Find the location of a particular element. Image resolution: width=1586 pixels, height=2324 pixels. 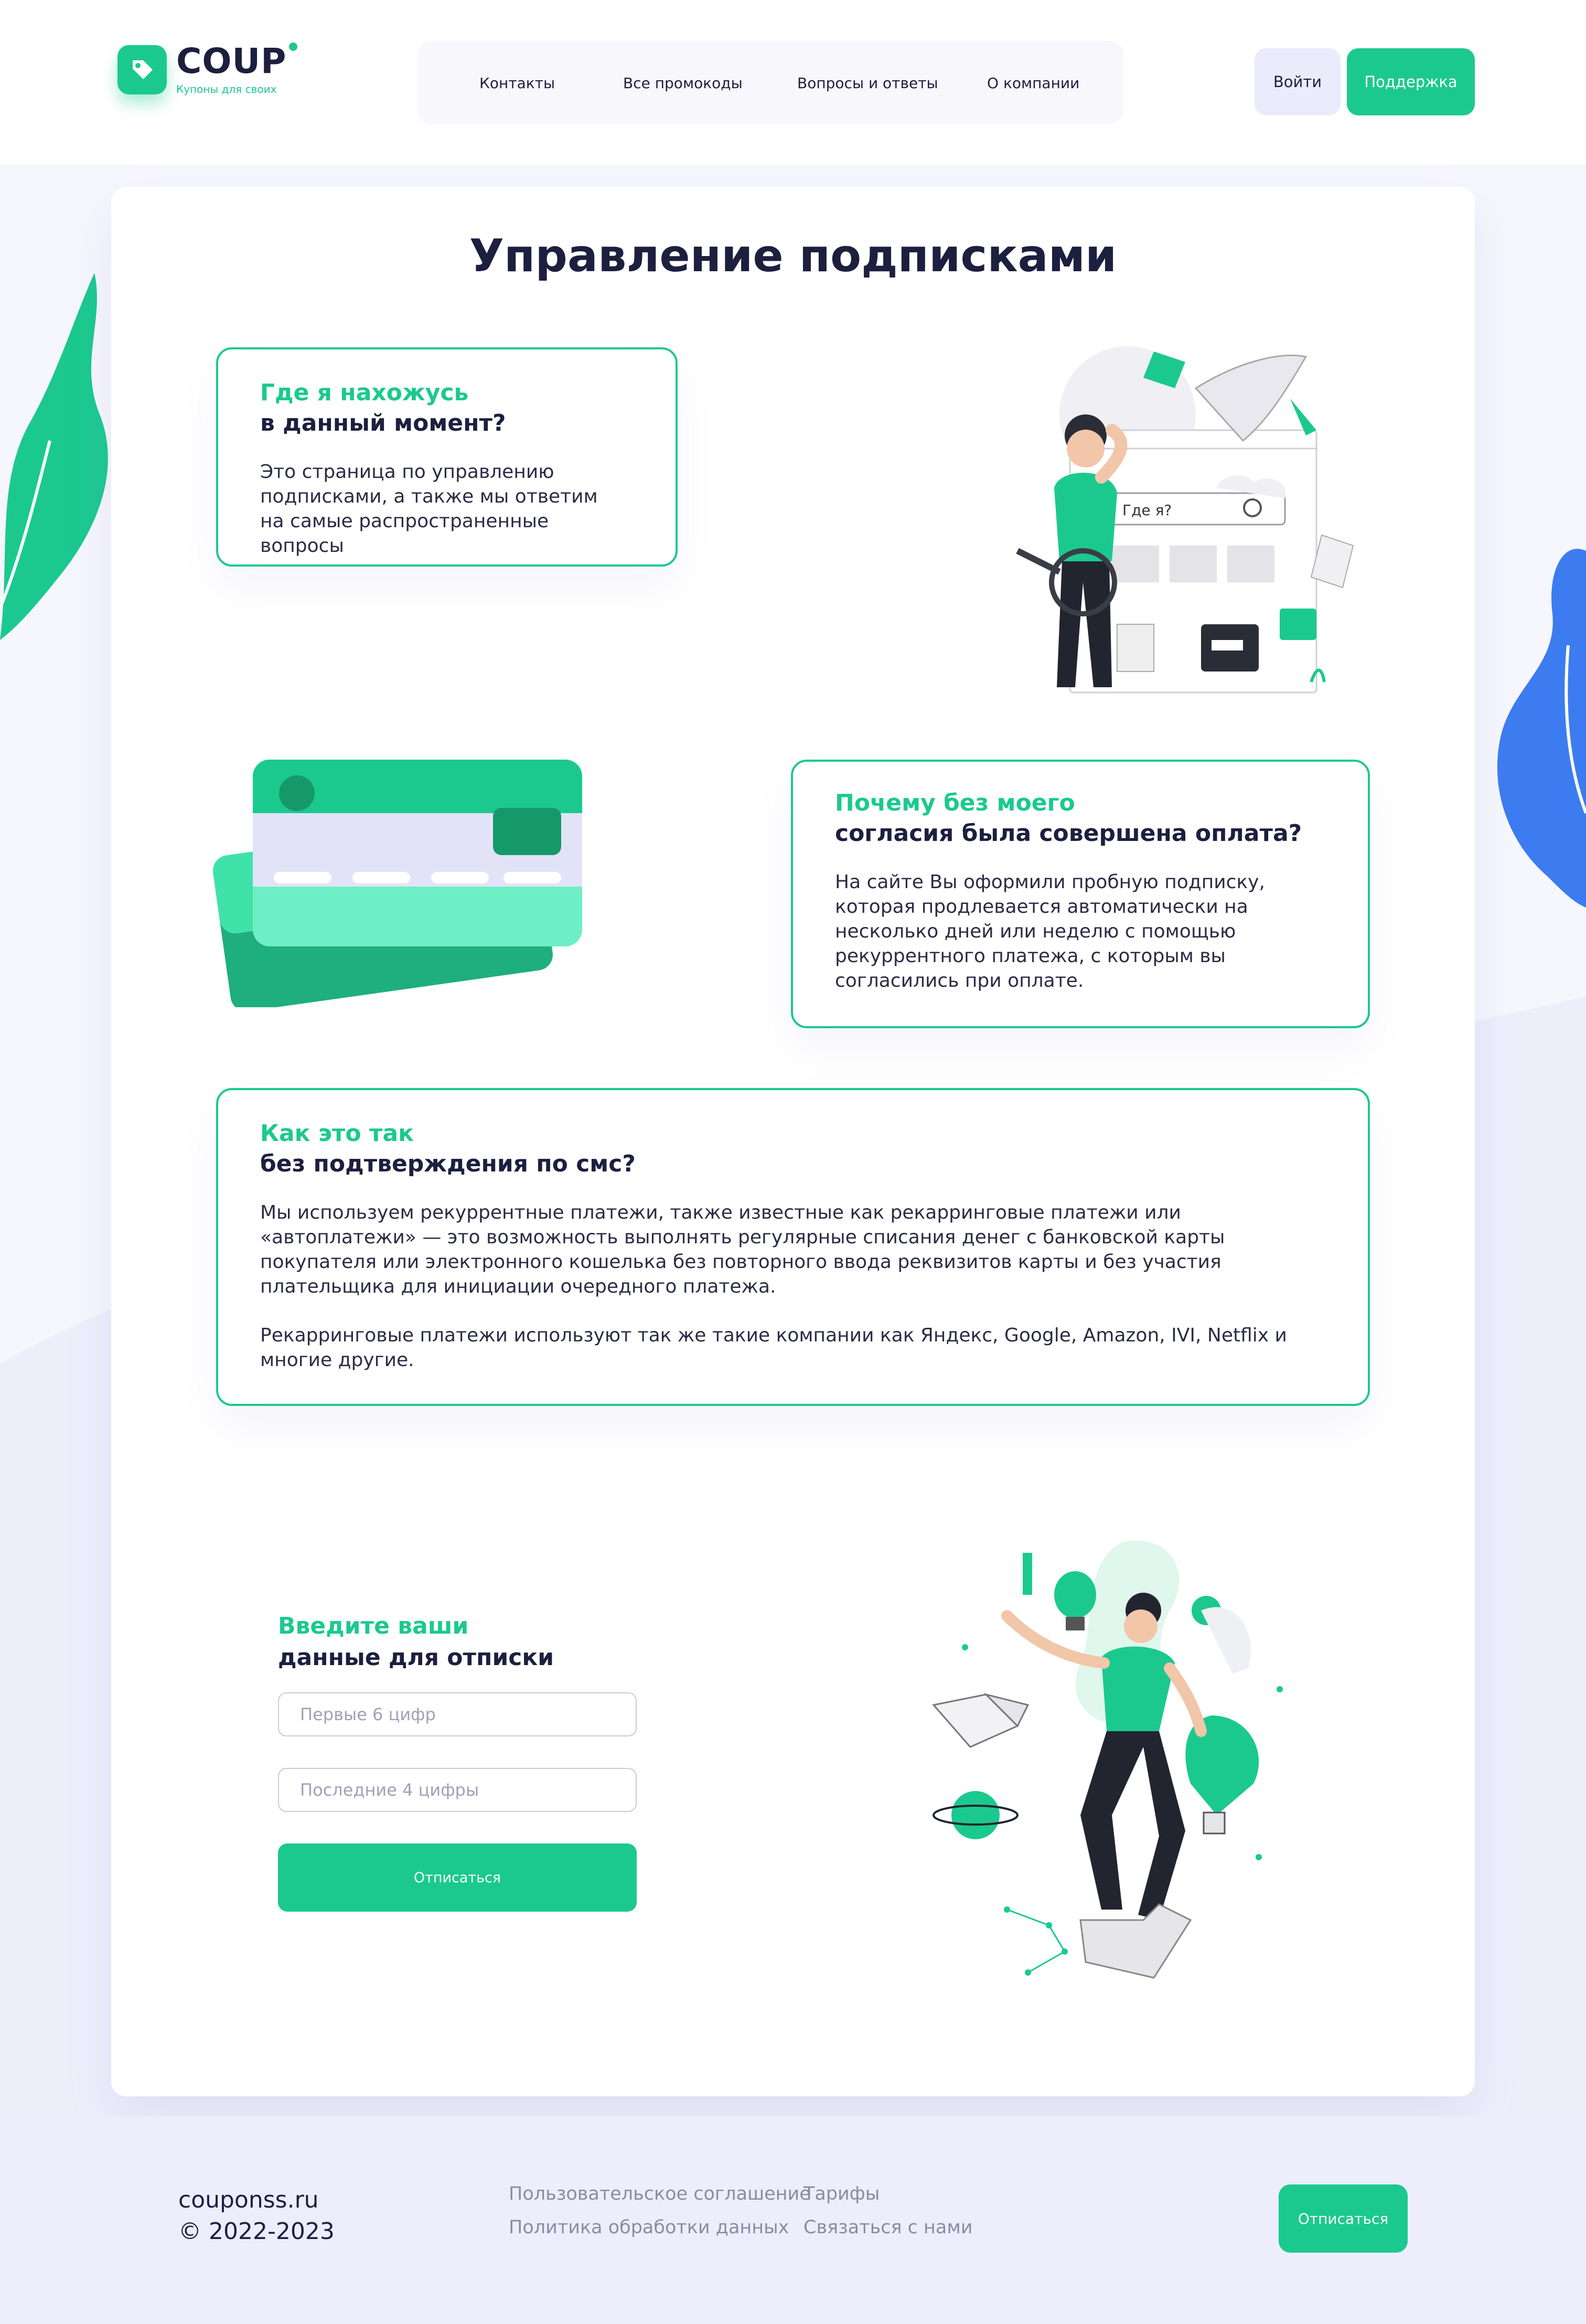

footer-copyright: © 2022-2023 is located at coordinates (256, 2231).